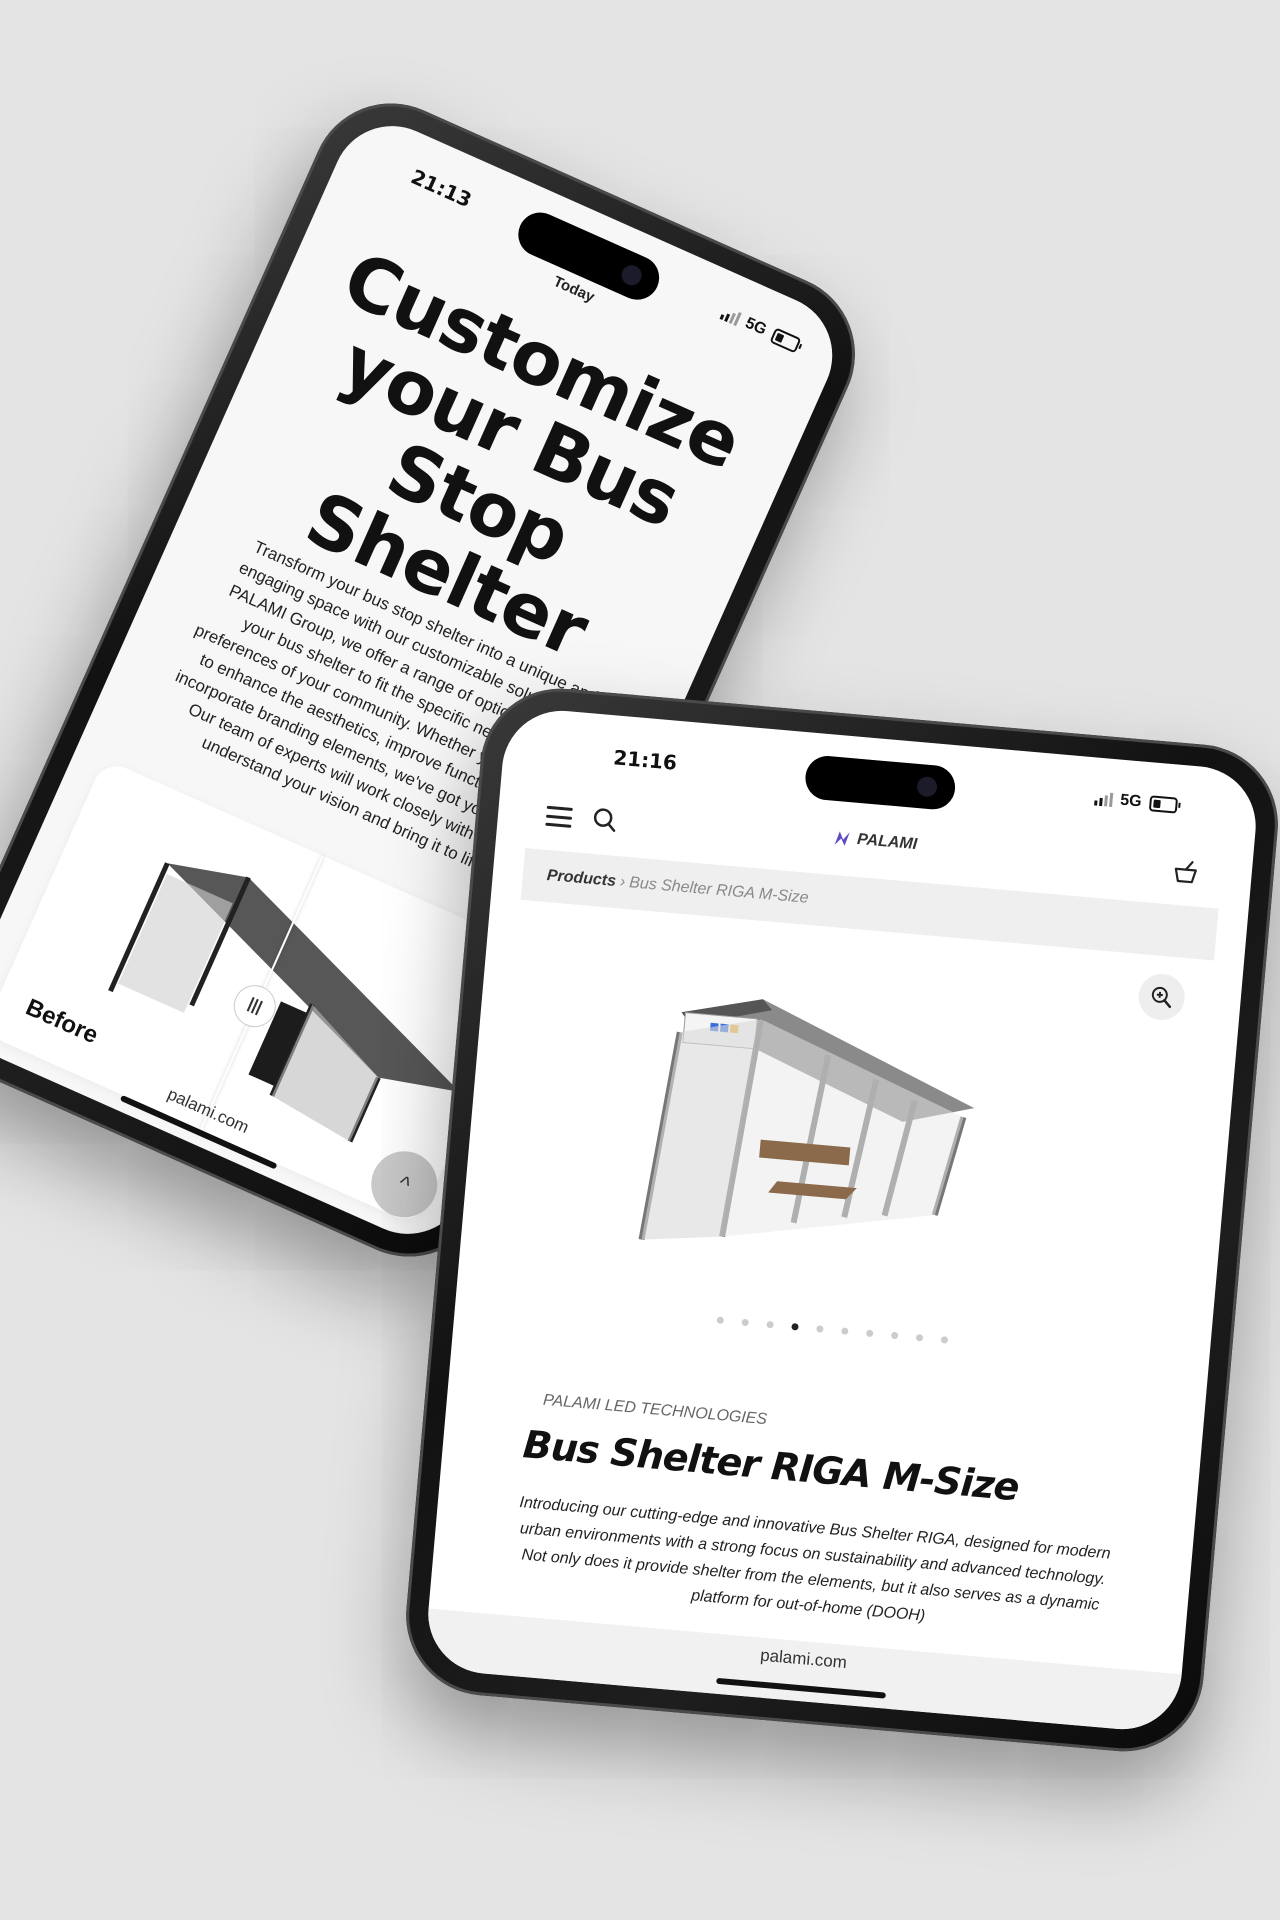 The image size is (1280, 1920). What do you see at coordinates (605, 820) in the screenshot?
I see `search-icon` at bounding box center [605, 820].